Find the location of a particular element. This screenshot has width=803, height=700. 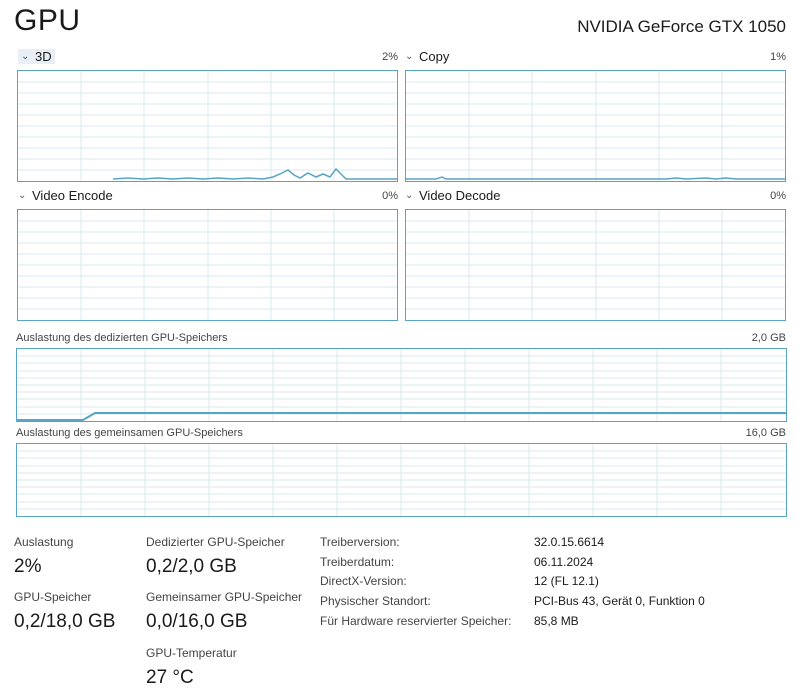

shared-gpu-memory-label: Gemeinsamer GPU-Speicher is located at coordinates (224, 597).